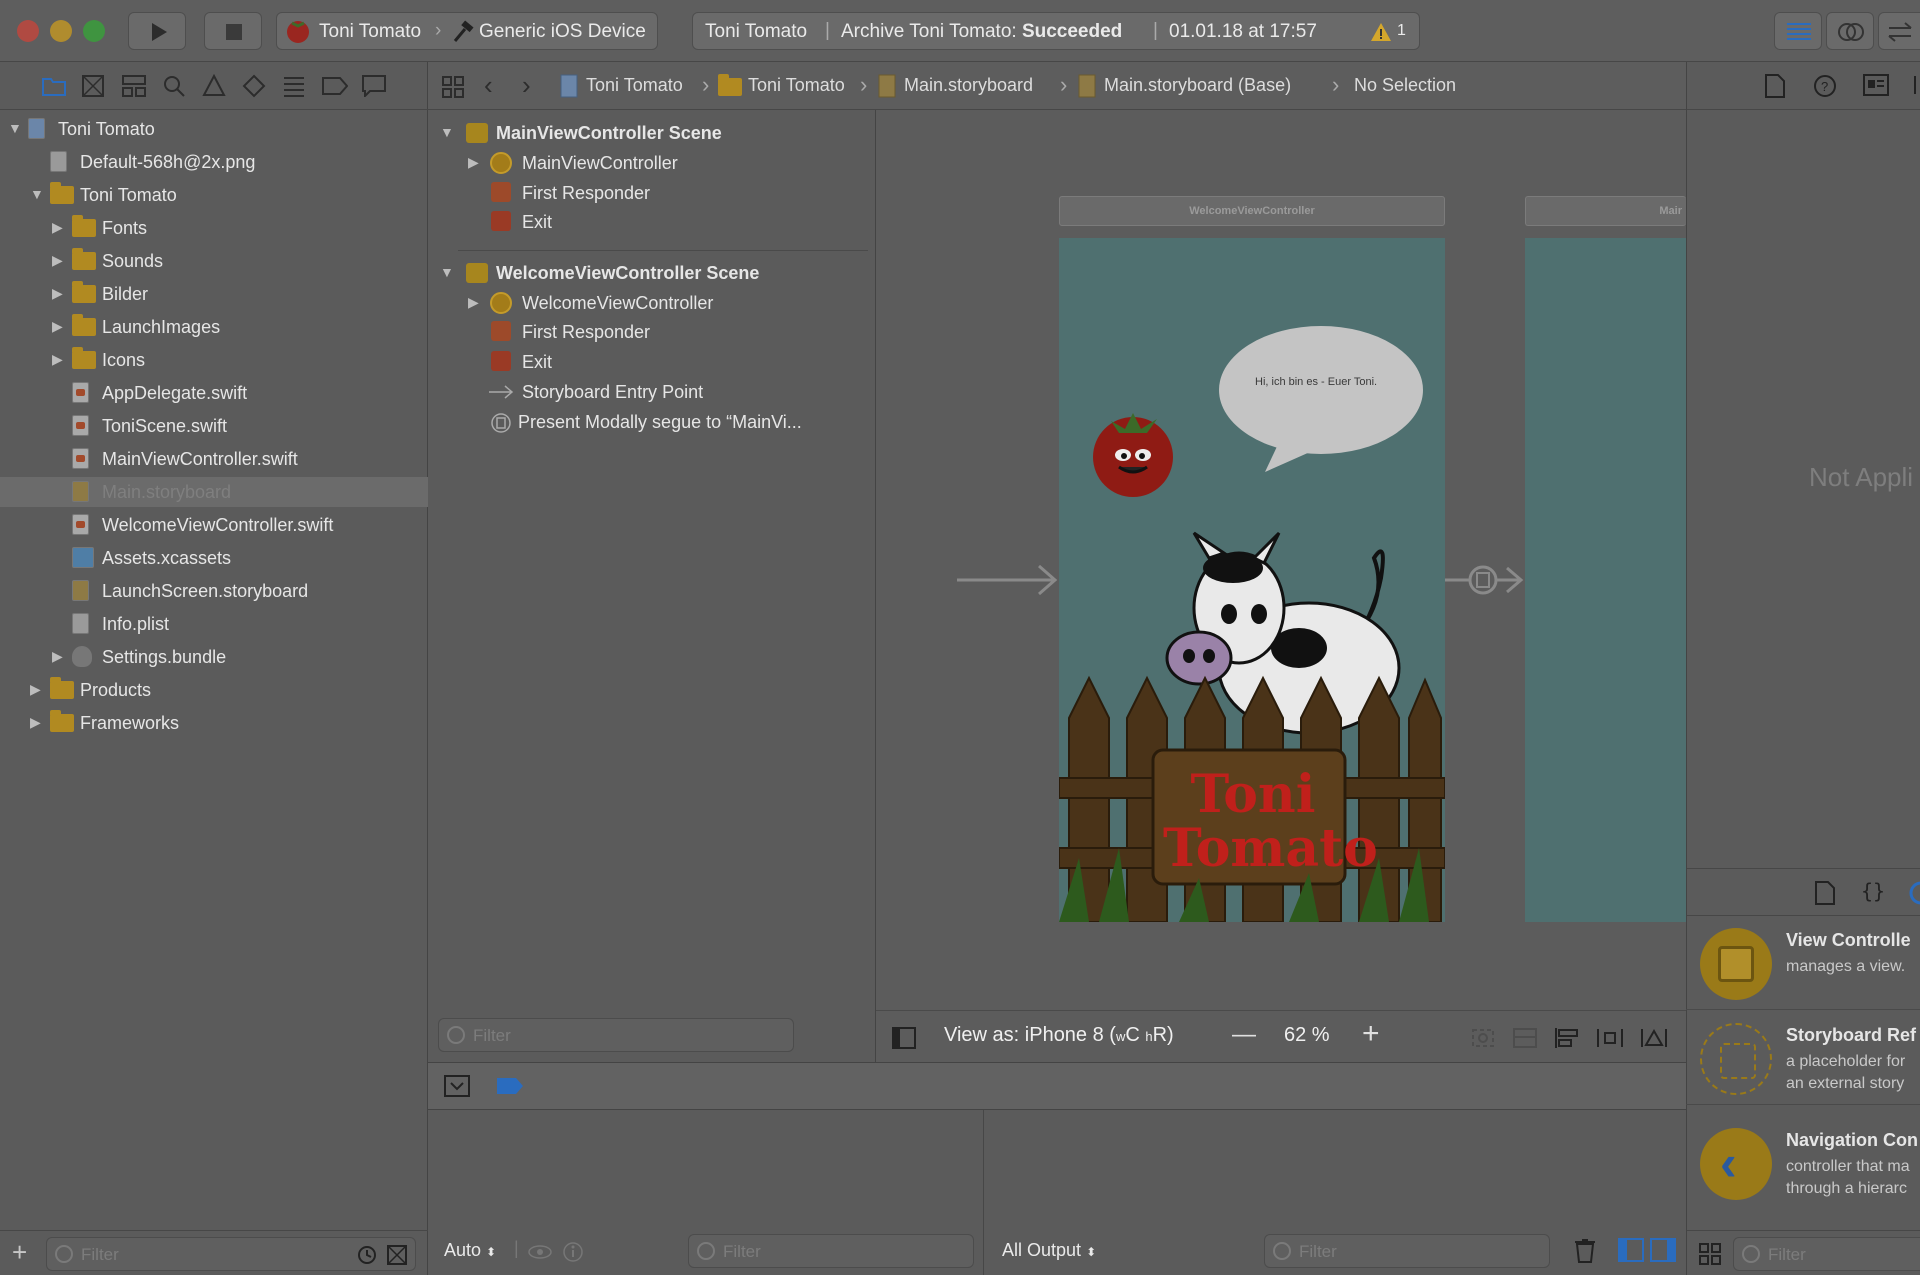  Describe the element at coordinates (540, 1252) in the screenshot. I see `quick-look-eye-icon` at that location.